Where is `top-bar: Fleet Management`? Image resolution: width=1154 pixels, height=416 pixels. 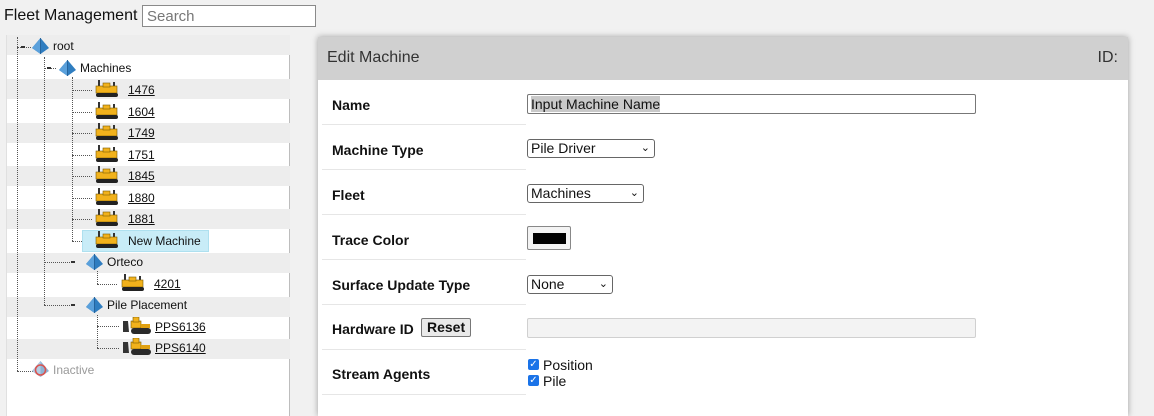
top-bar: Fleet Management is located at coordinates (577, 17).